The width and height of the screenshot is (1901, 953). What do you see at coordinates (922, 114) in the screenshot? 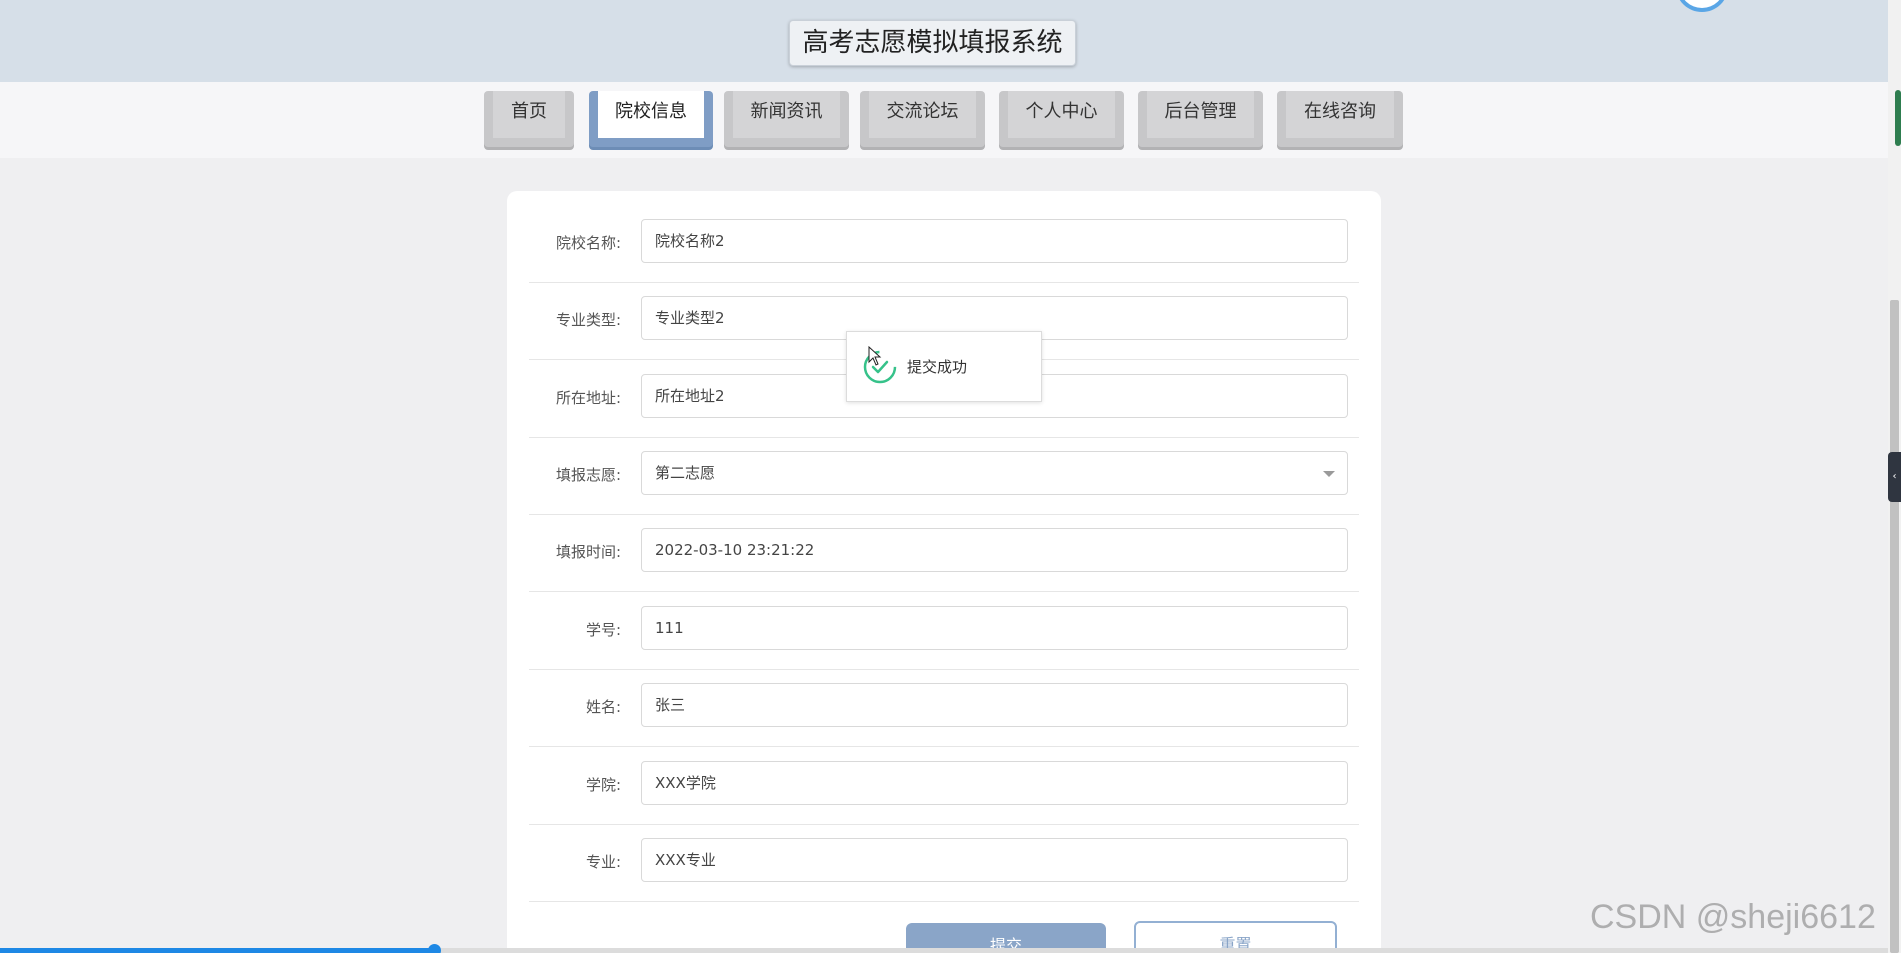
I see `nav-item-label: 交流论坛` at bounding box center [922, 114].